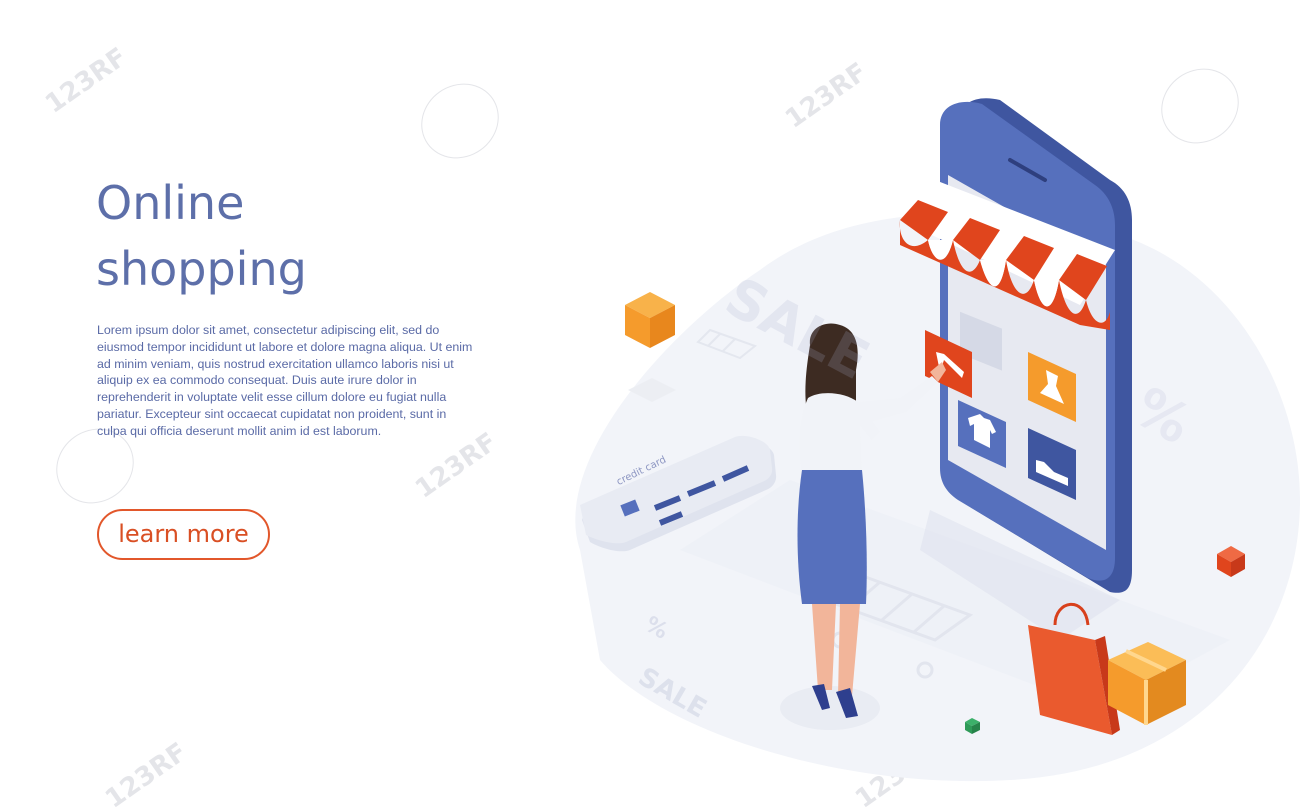 This screenshot has width=1300, height=807. Describe the element at coordinates (201, 236) in the screenshot. I see `page-title: Online shopping` at that location.